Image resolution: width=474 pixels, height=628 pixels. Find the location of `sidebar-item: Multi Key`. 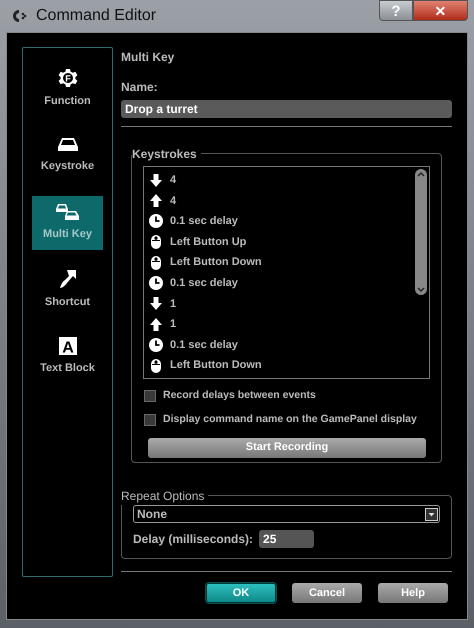

sidebar-item: Multi Key is located at coordinates (67, 223).